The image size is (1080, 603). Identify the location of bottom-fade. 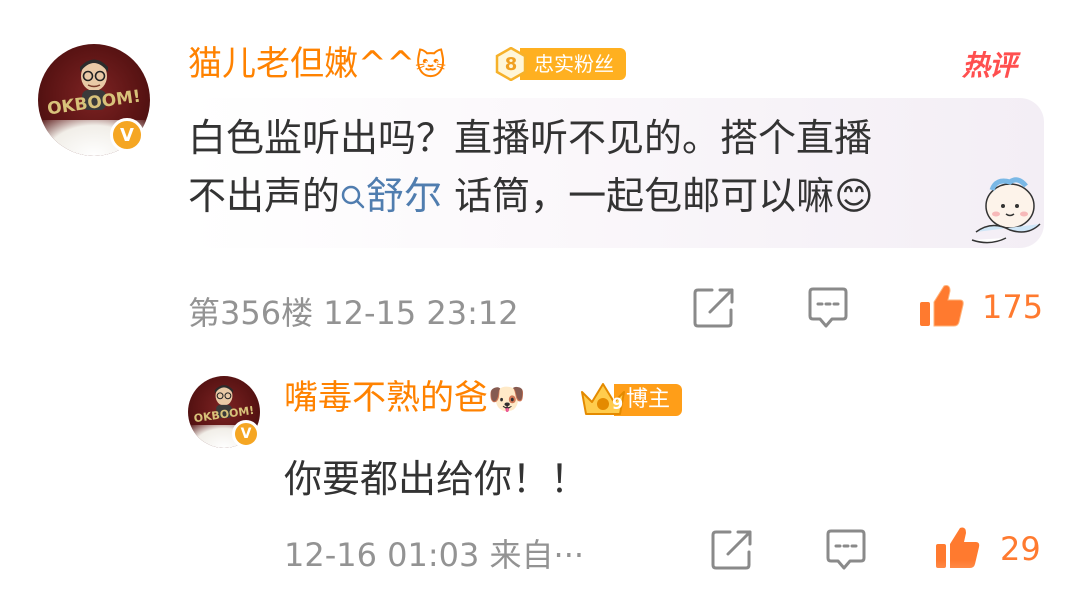
(970, 581).